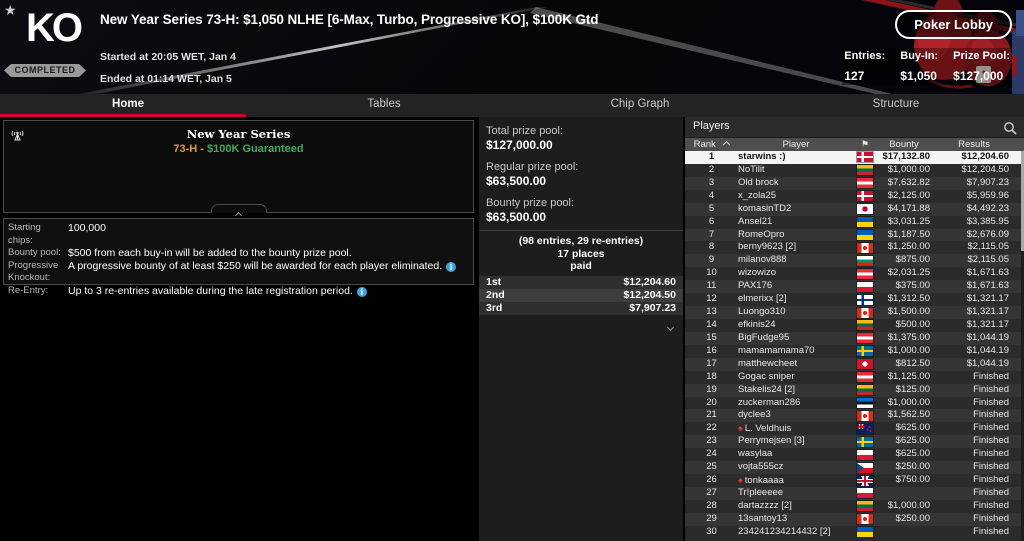 This screenshot has width=1024, height=541. I want to click on player-rank: 23, so click(711, 441).